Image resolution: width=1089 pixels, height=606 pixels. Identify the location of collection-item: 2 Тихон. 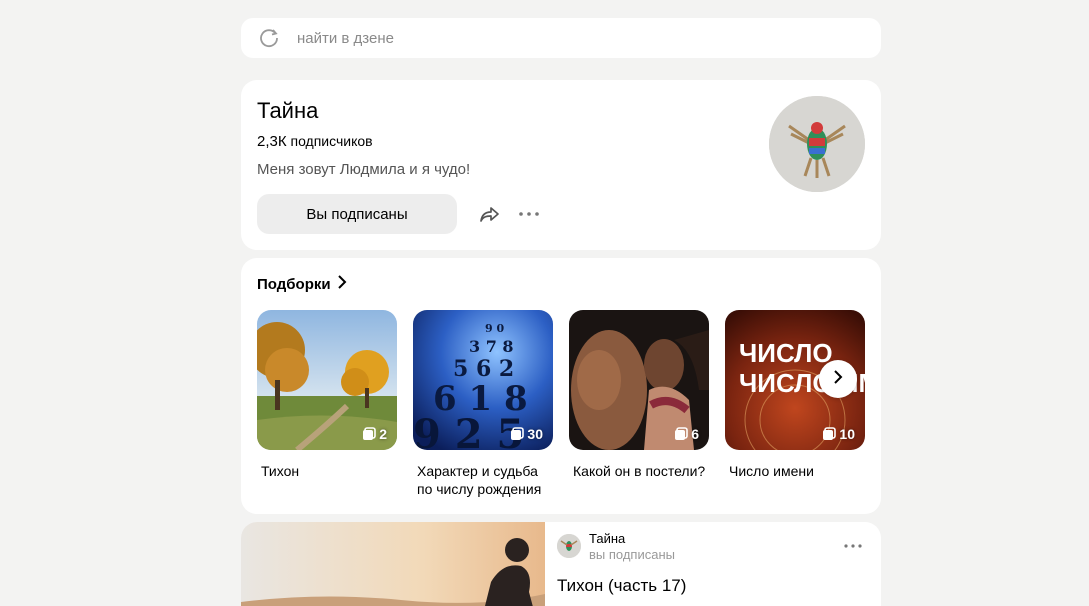
(327, 395).